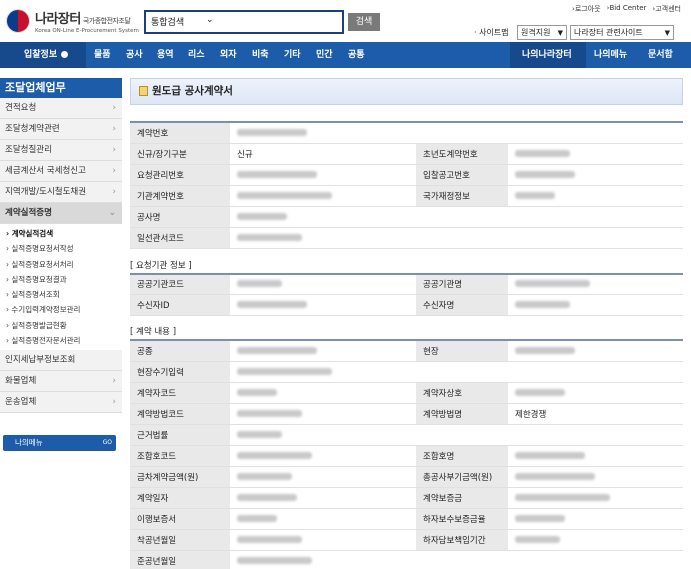  Describe the element at coordinates (61, 403) in the screenshot. I see `sidebar-item-transport: 운송업체 ›` at that location.